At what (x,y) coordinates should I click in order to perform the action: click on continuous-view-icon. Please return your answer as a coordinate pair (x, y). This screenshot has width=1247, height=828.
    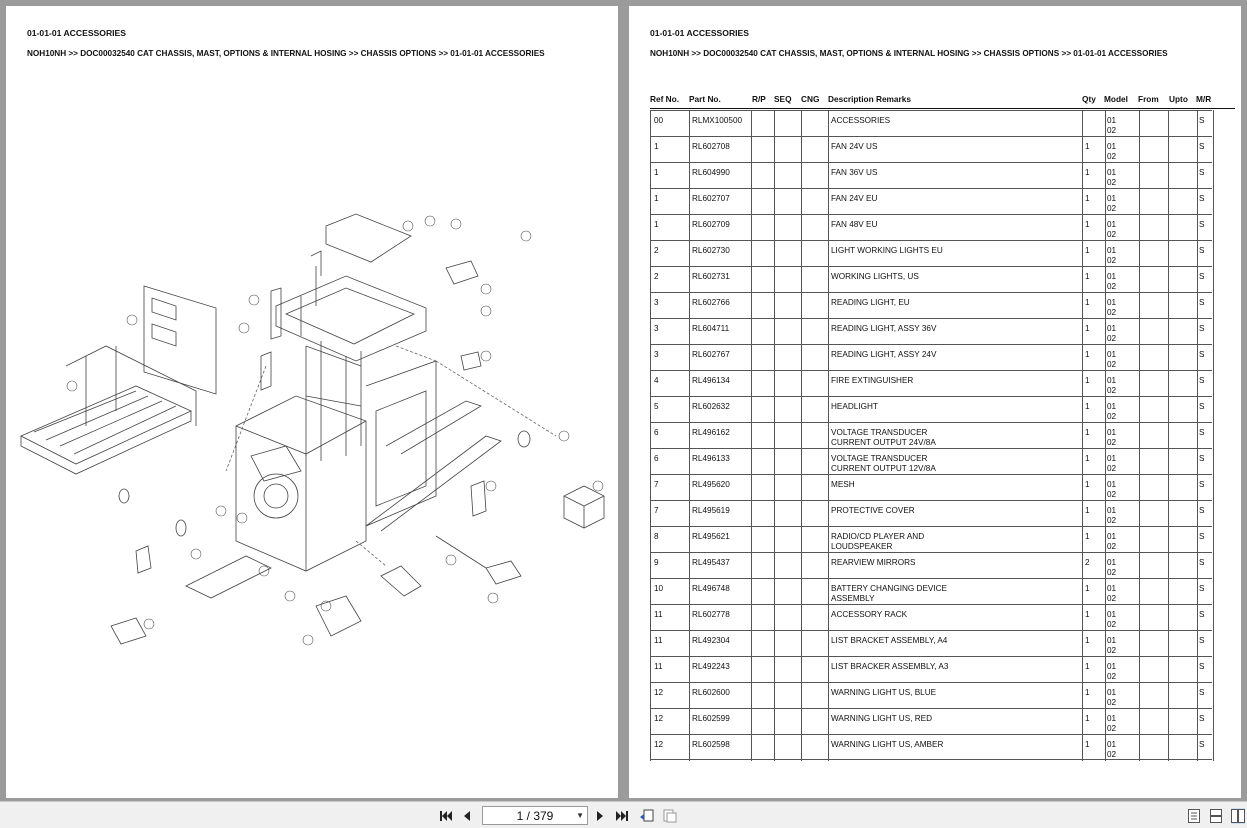
    Looking at the image, I should click on (1216, 816).